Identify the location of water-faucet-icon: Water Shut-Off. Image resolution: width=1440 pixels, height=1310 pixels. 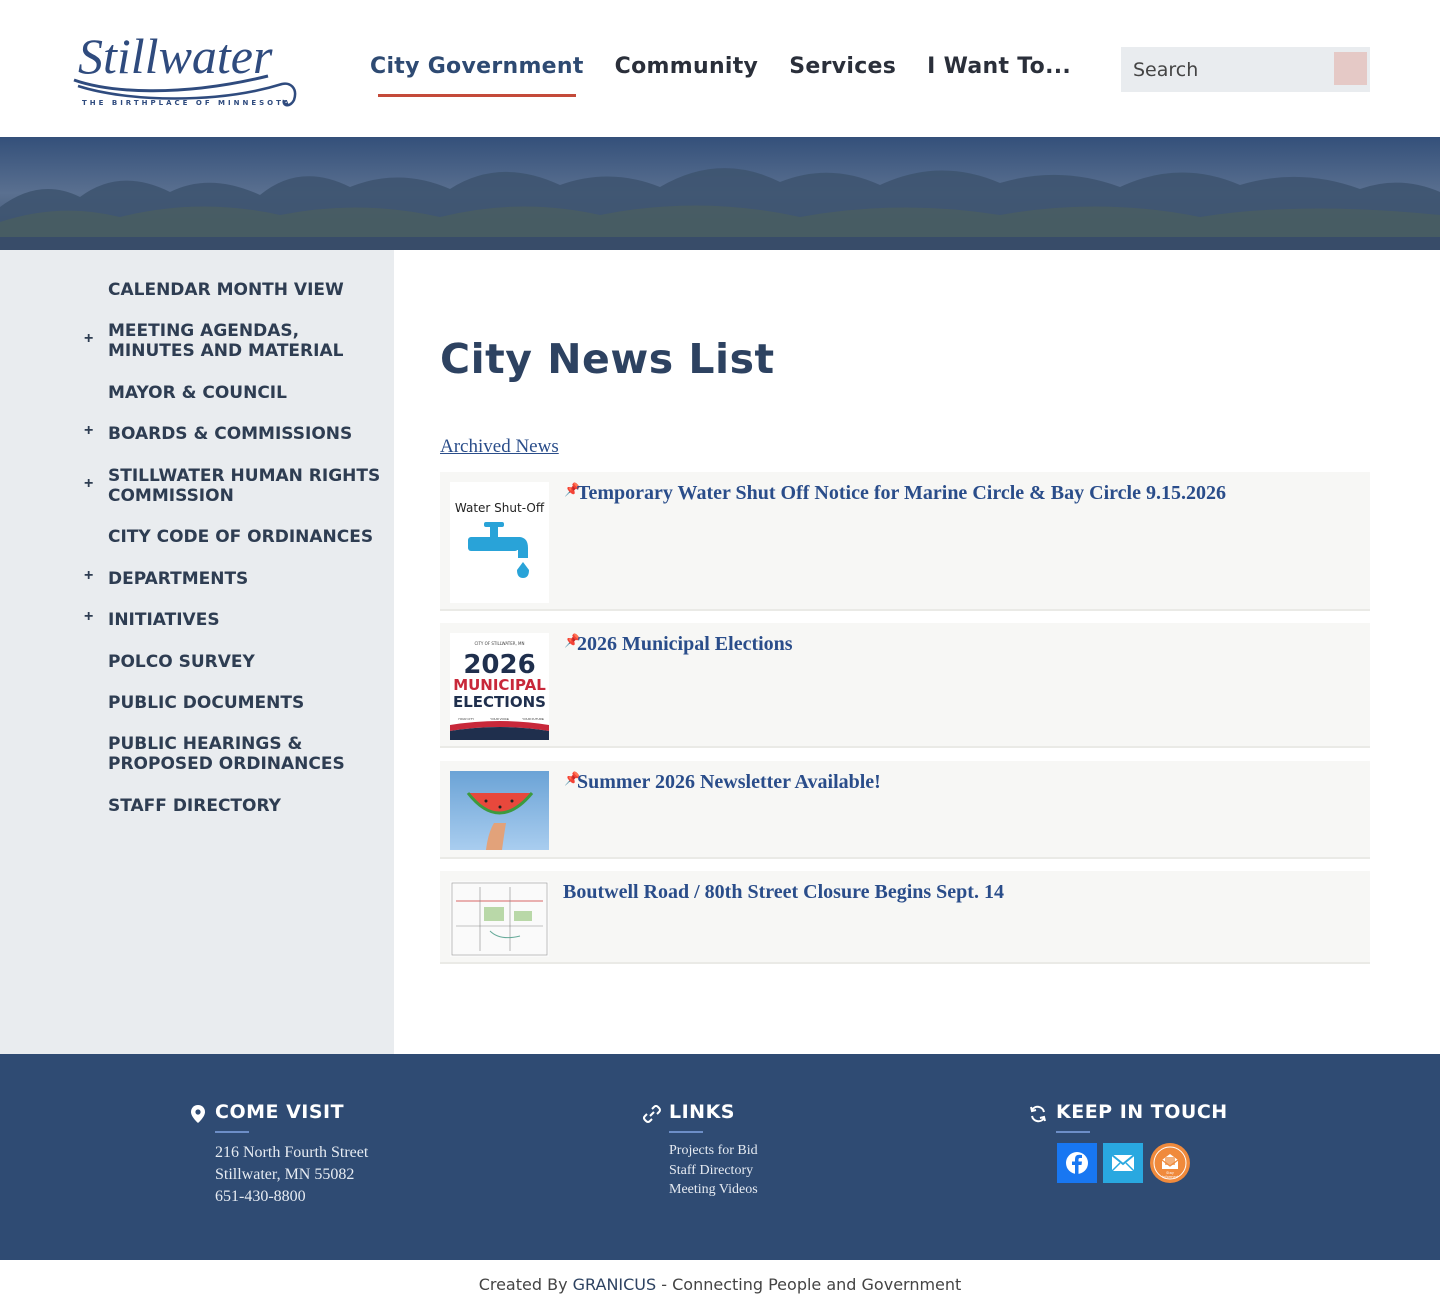
(499, 542).